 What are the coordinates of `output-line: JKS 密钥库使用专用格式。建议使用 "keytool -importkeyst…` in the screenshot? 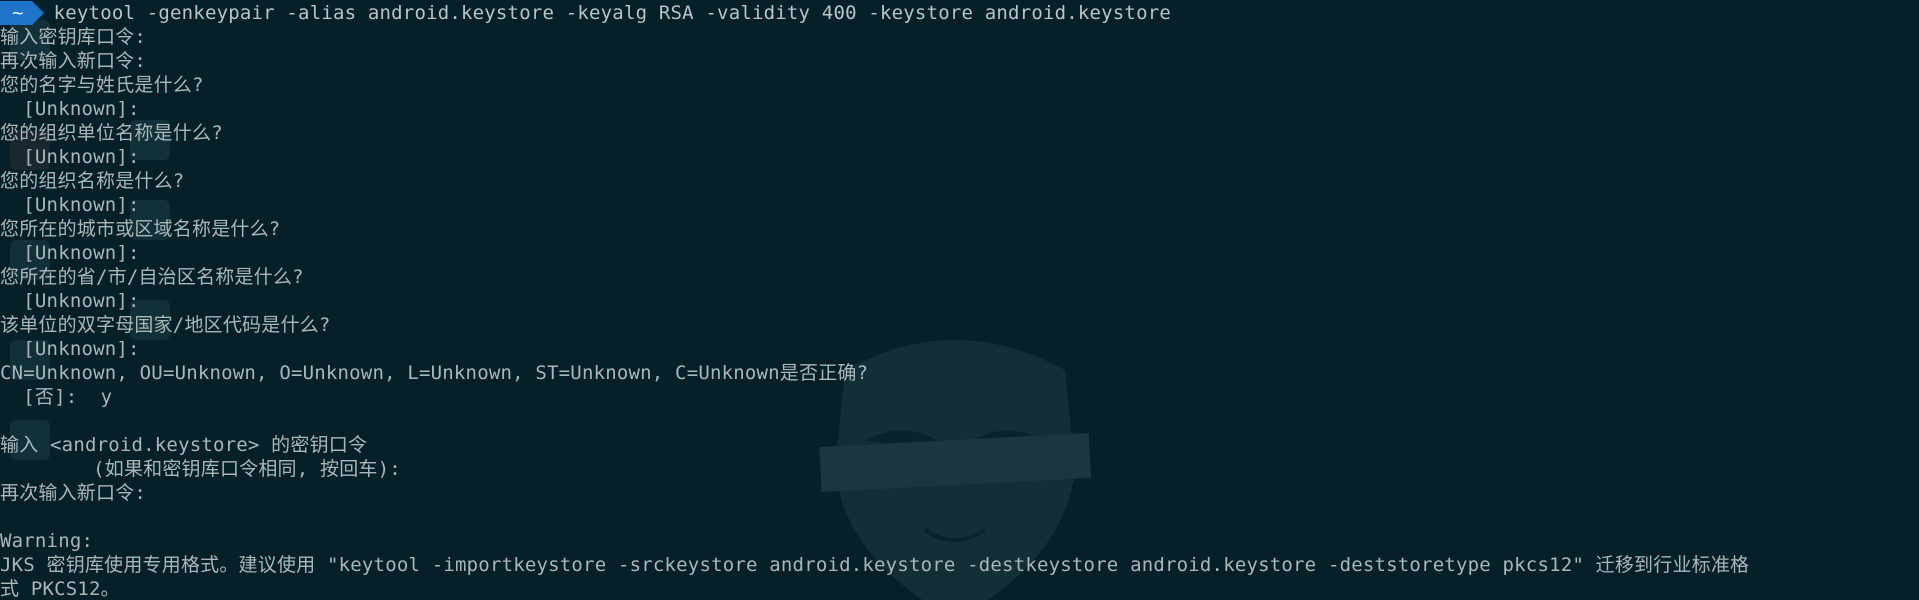 It's located at (875, 565).